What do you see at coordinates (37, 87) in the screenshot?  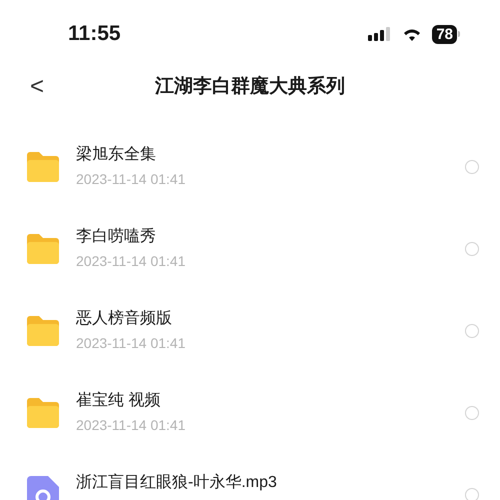 I see `back-button: <` at bounding box center [37, 87].